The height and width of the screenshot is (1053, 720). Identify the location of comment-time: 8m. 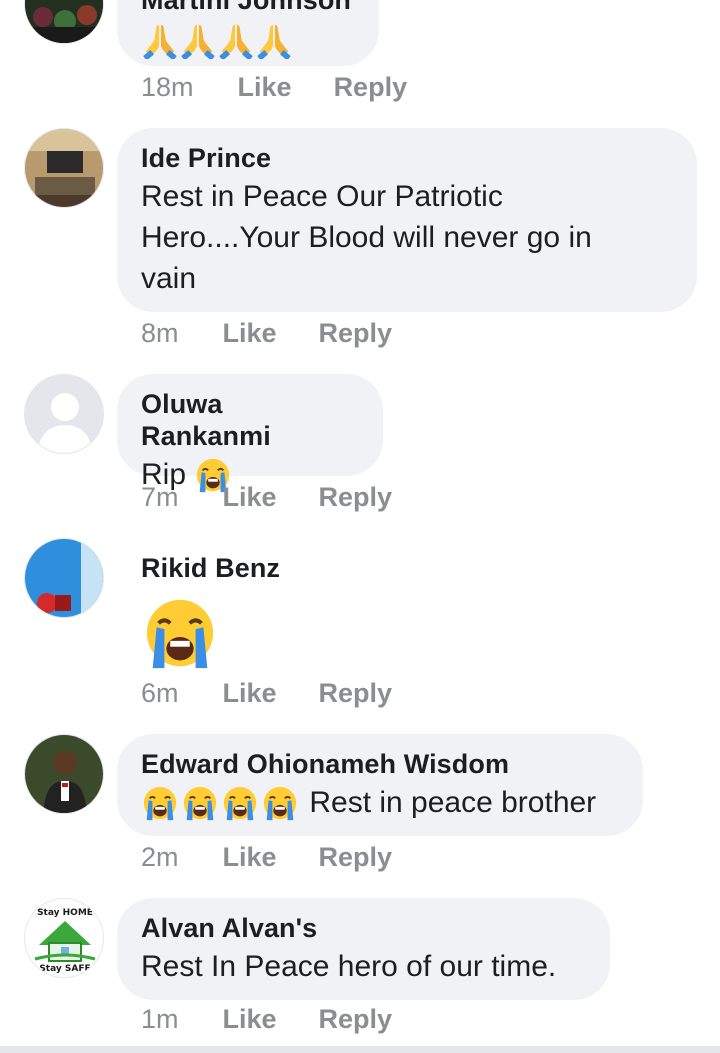
(160, 333).